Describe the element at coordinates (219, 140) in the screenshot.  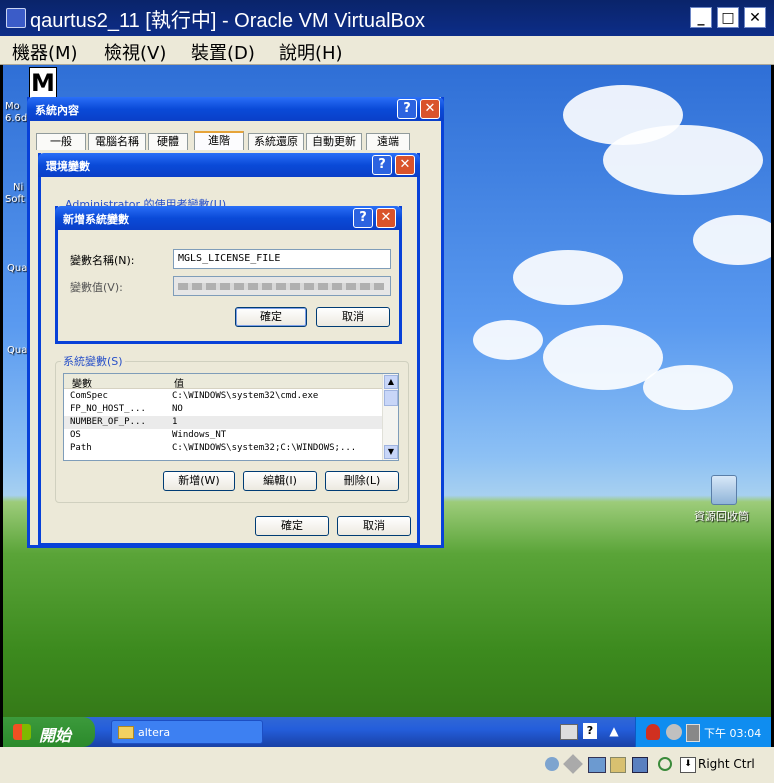
I see `tab-advanced: 進階` at that location.